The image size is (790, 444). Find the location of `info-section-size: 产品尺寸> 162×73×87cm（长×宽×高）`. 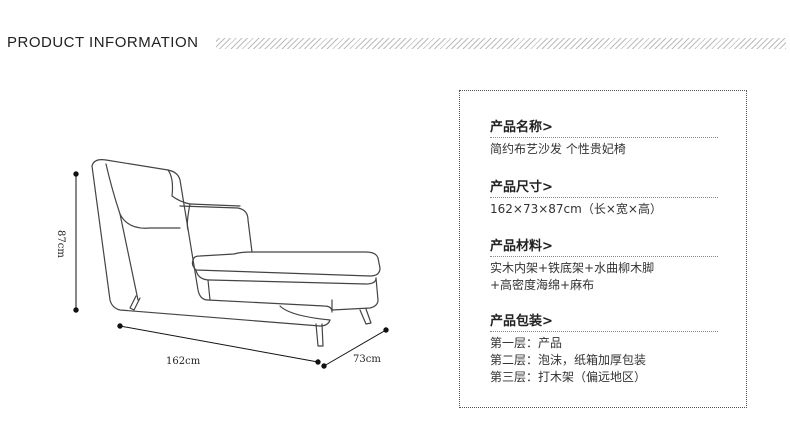

info-section-size: 产品尺寸> 162×73×87cm（长×宽×高） is located at coordinates (604, 197).